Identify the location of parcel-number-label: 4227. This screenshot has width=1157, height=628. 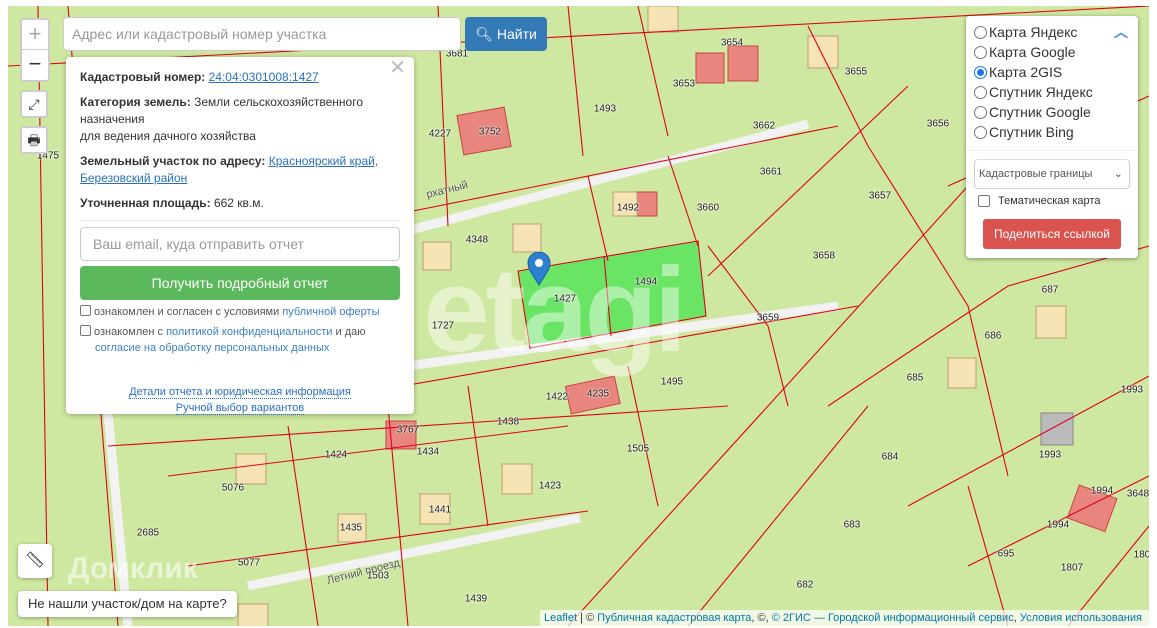
(440, 134).